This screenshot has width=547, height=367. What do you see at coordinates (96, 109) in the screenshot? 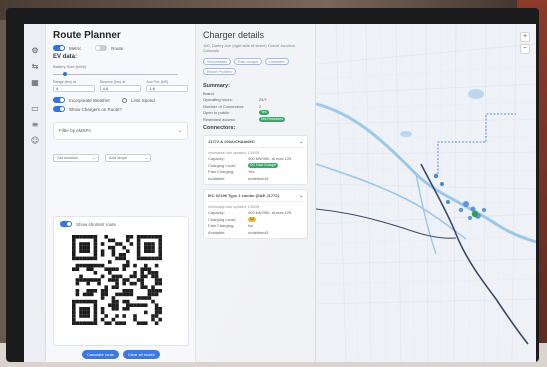
I see `show-chargers-label: Show Chargers on Route?` at bounding box center [96, 109].